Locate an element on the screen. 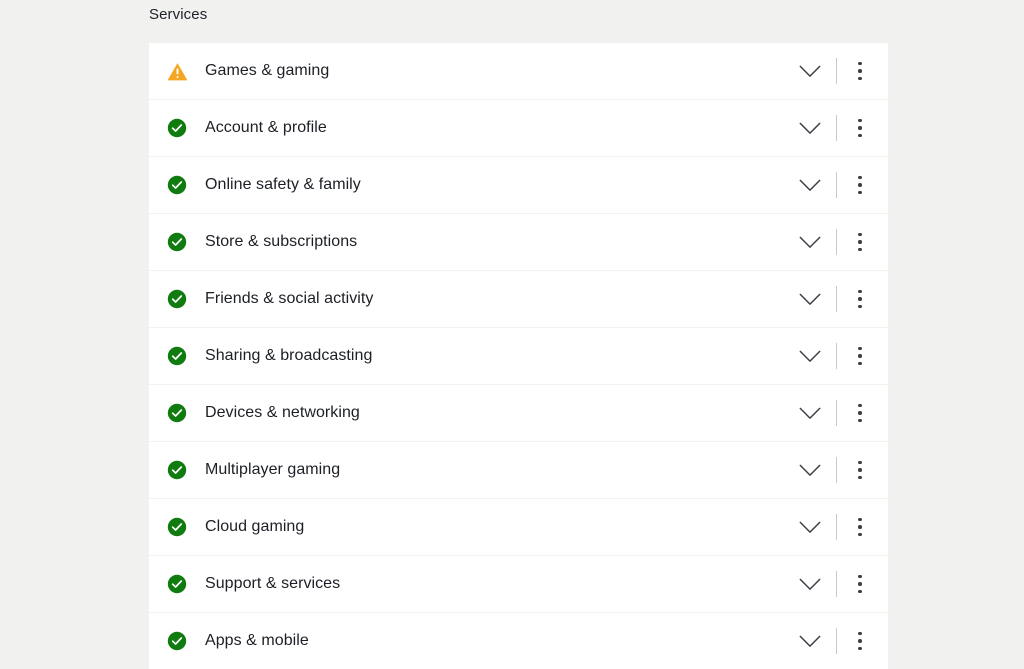 The height and width of the screenshot is (669, 1024). service-label: Store & subscriptions is located at coordinates (281, 241).